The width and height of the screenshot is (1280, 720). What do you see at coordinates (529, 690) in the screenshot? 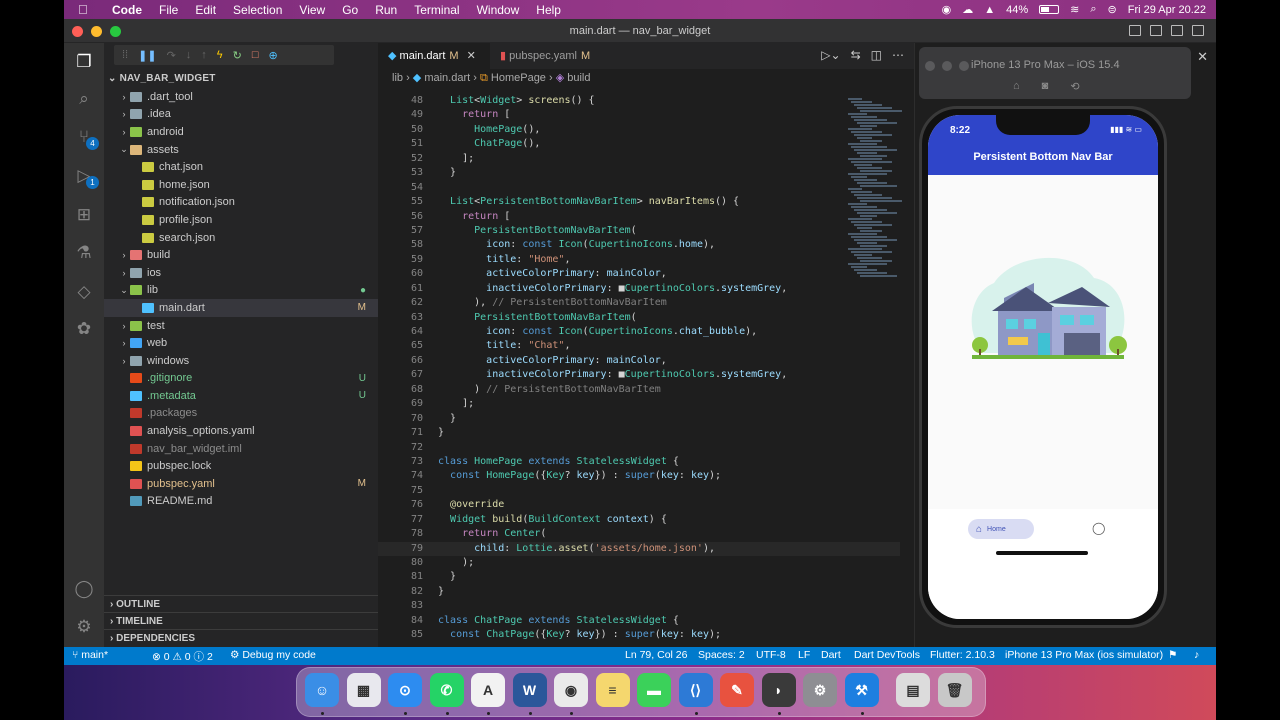
I see `dock-word-icon: W` at bounding box center [529, 690].